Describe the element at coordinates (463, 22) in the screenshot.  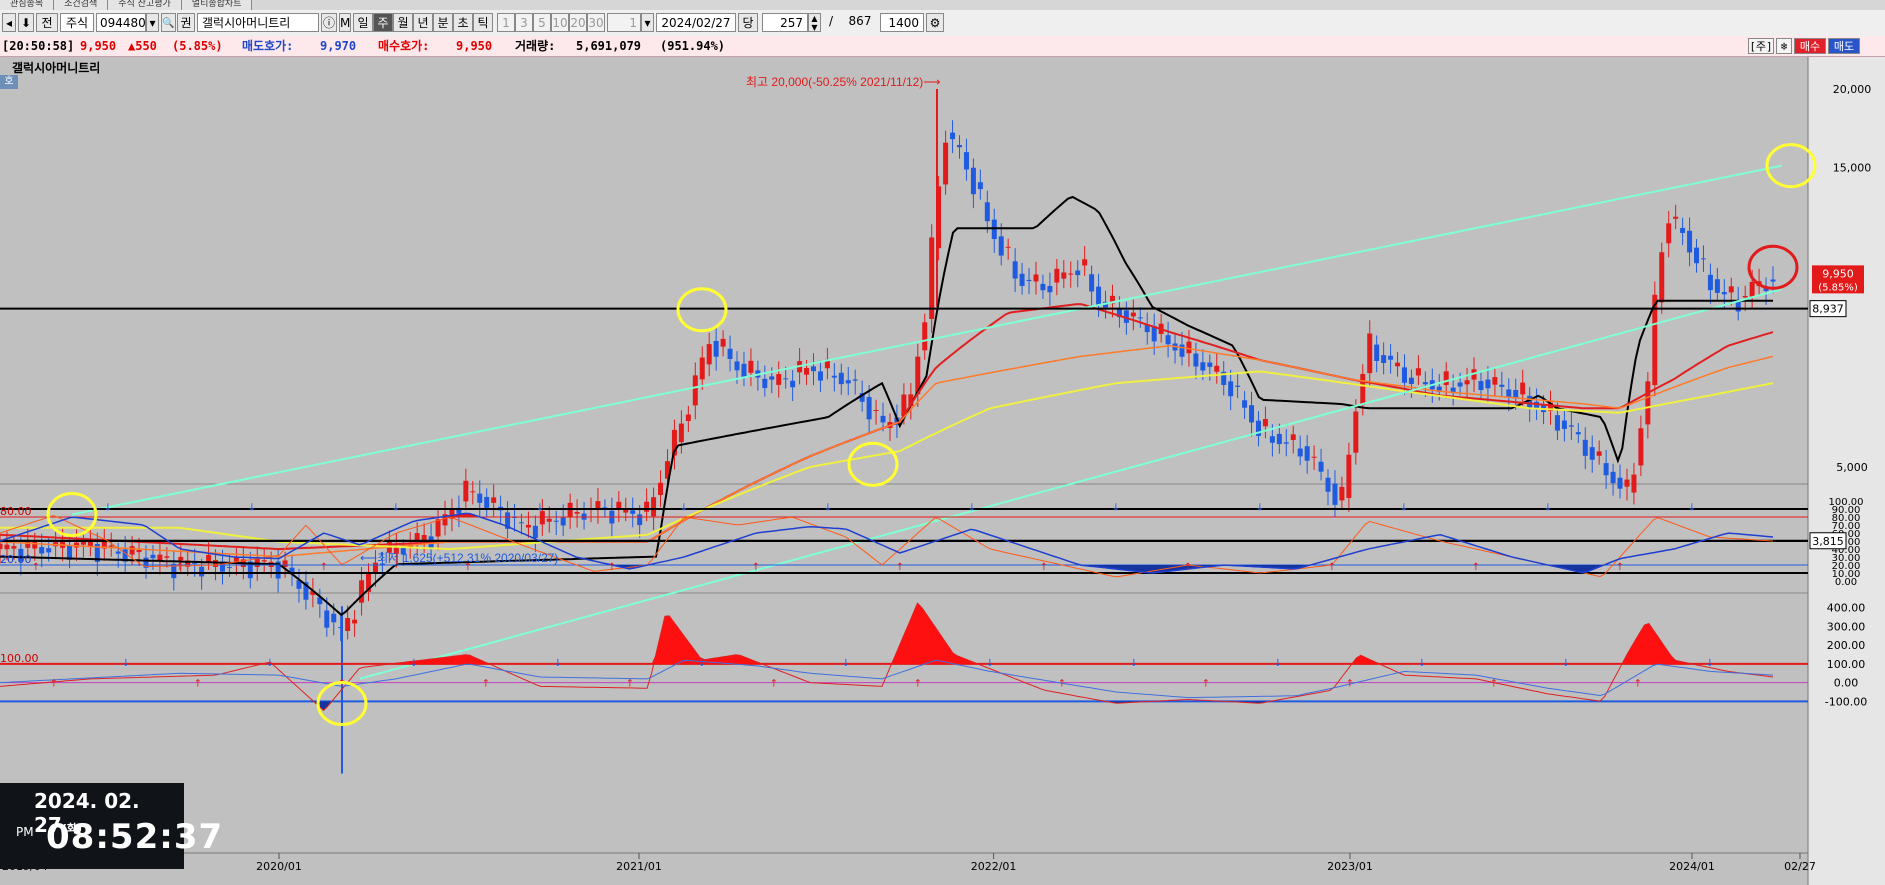
I see `period-second: 초` at that location.